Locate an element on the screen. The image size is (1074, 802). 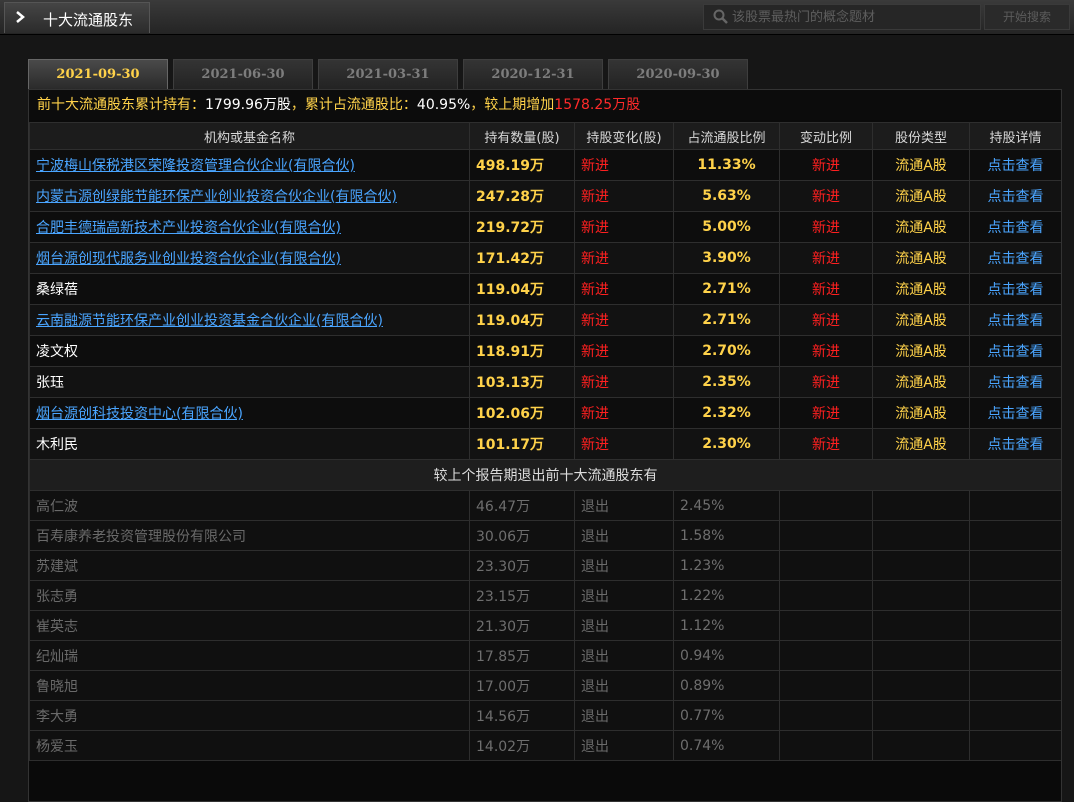
holder-name: 桑绿蓓 is located at coordinates (57, 290).